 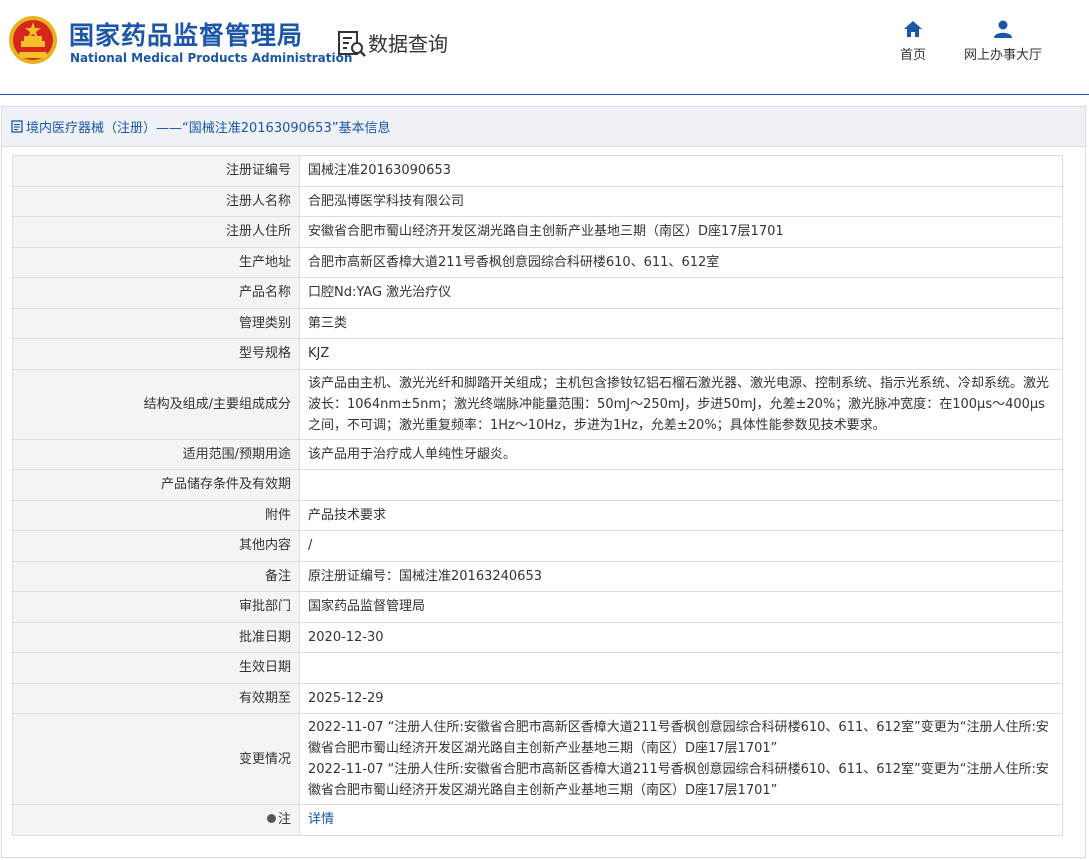 What do you see at coordinates (681, 637) in the screenshot?
I see `field-value: 2020-12-30` at bounding box center [681, 637].